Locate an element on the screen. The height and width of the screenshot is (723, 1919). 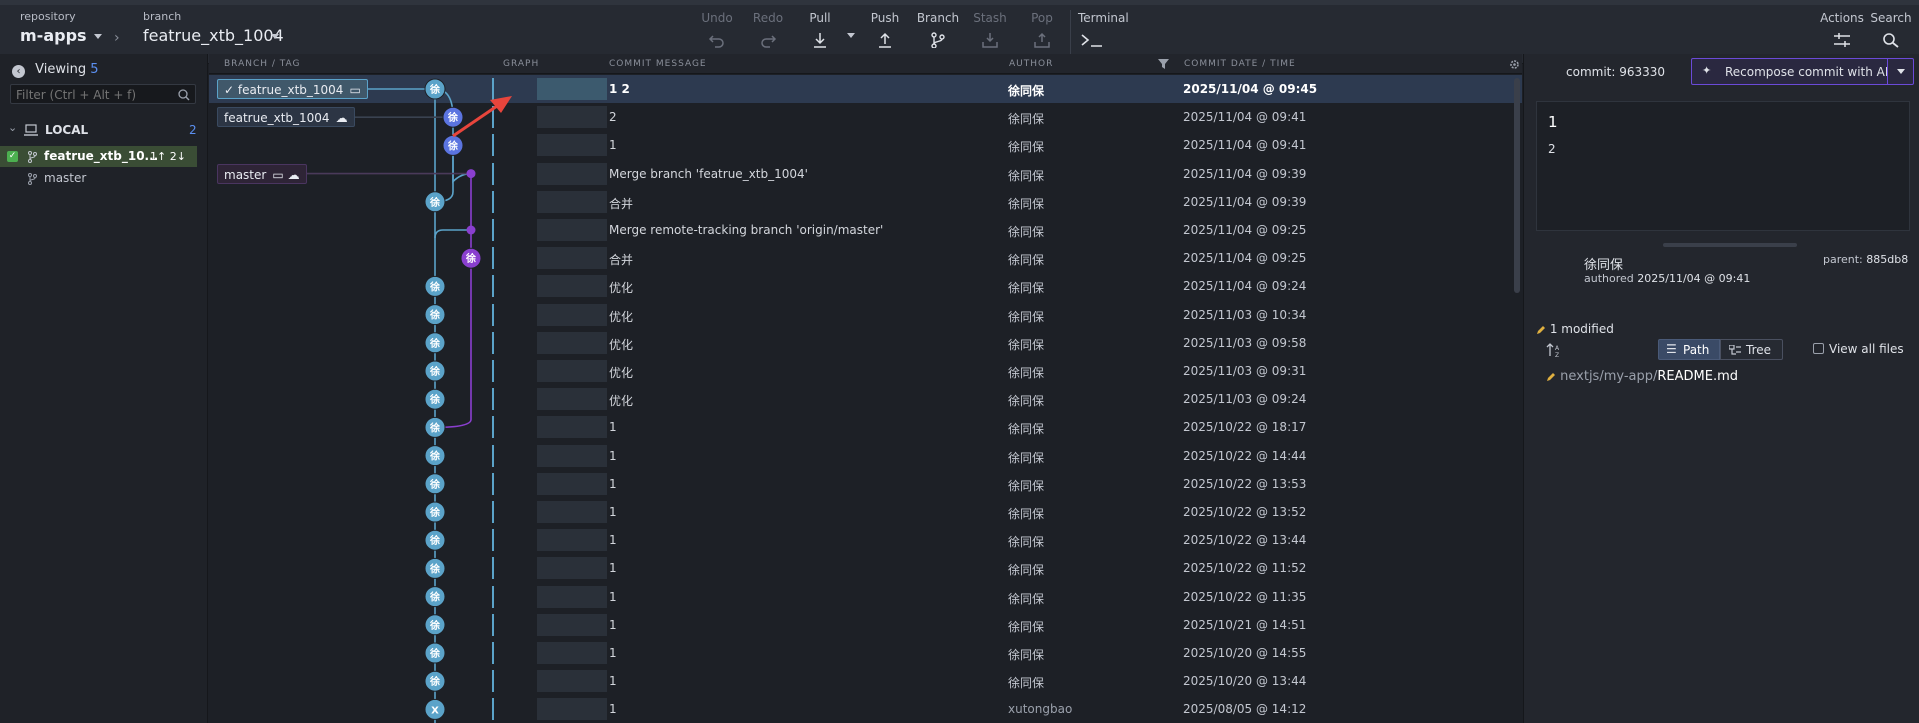
pull-icon is located at coordinates (820, 40).